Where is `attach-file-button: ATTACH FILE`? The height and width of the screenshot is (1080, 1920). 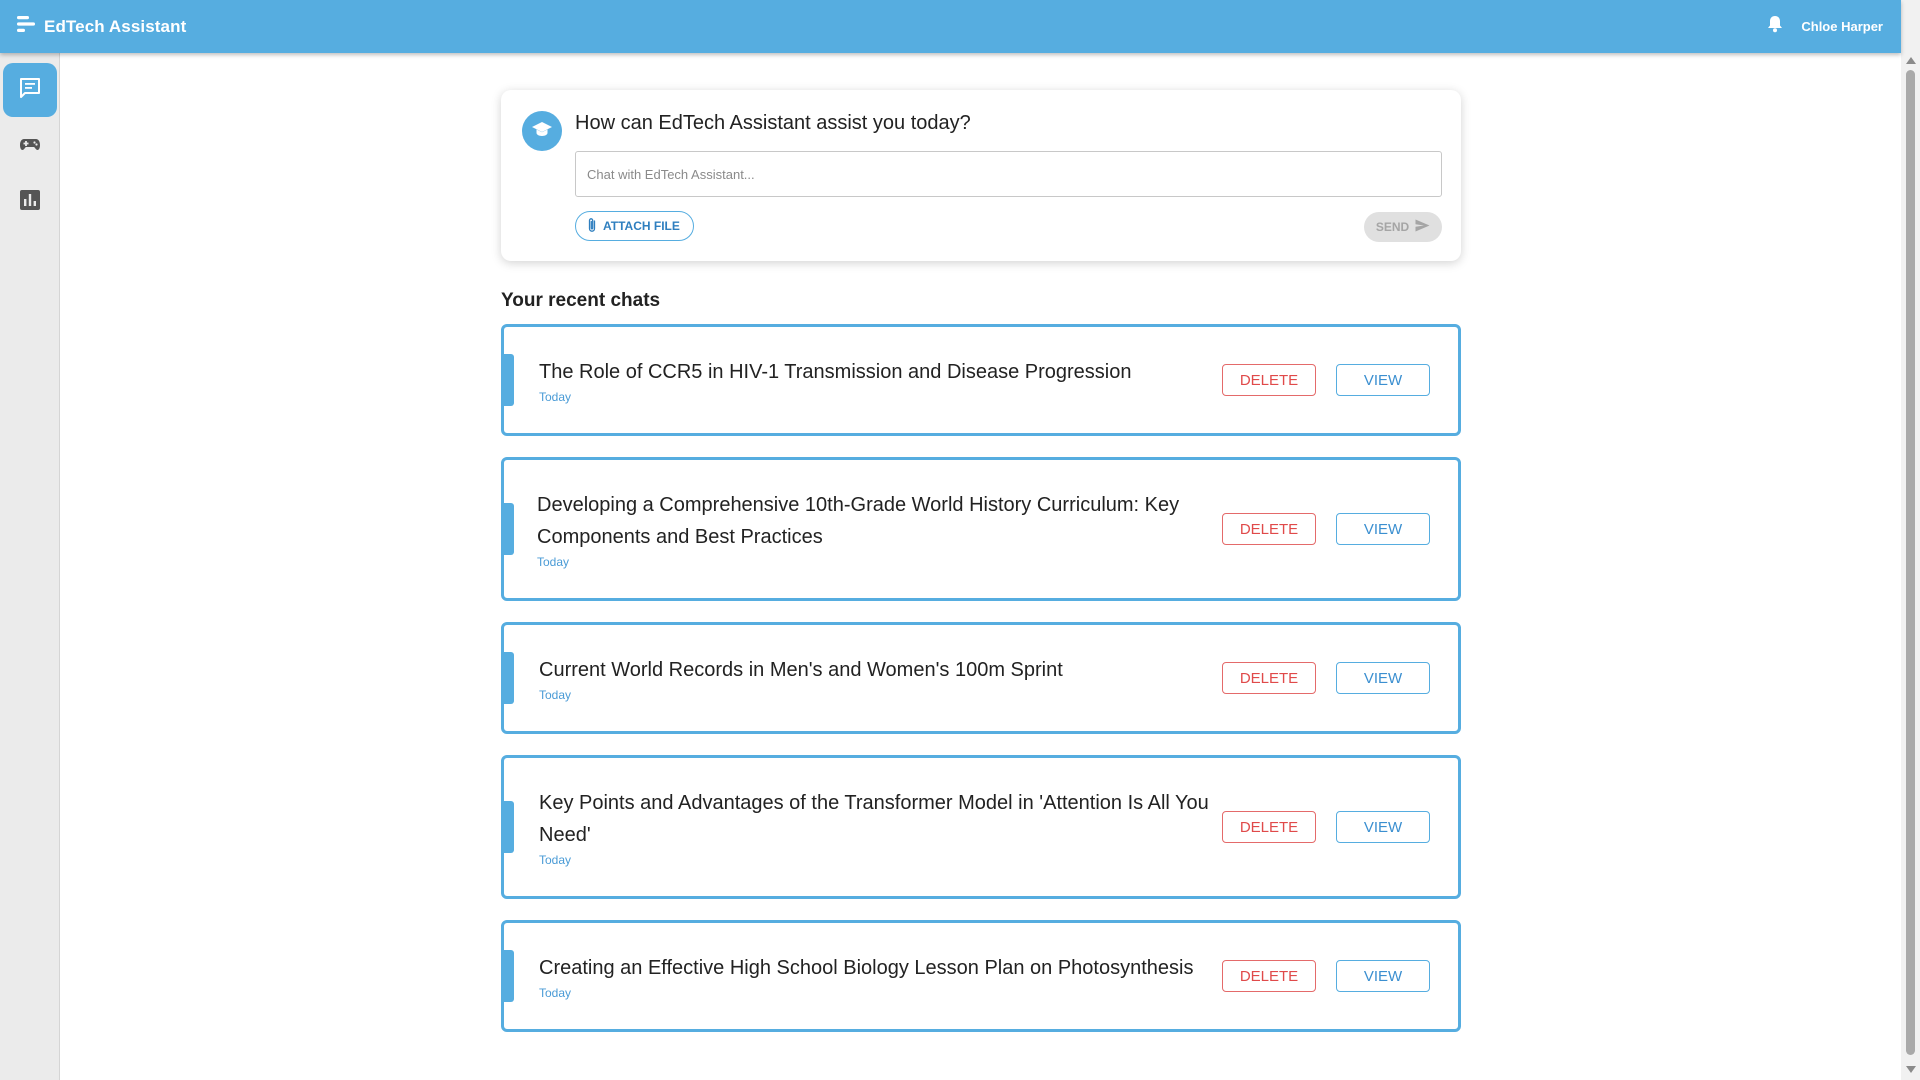
attach-file-button: ATTACH FILE is located at coordinates (634, 226).